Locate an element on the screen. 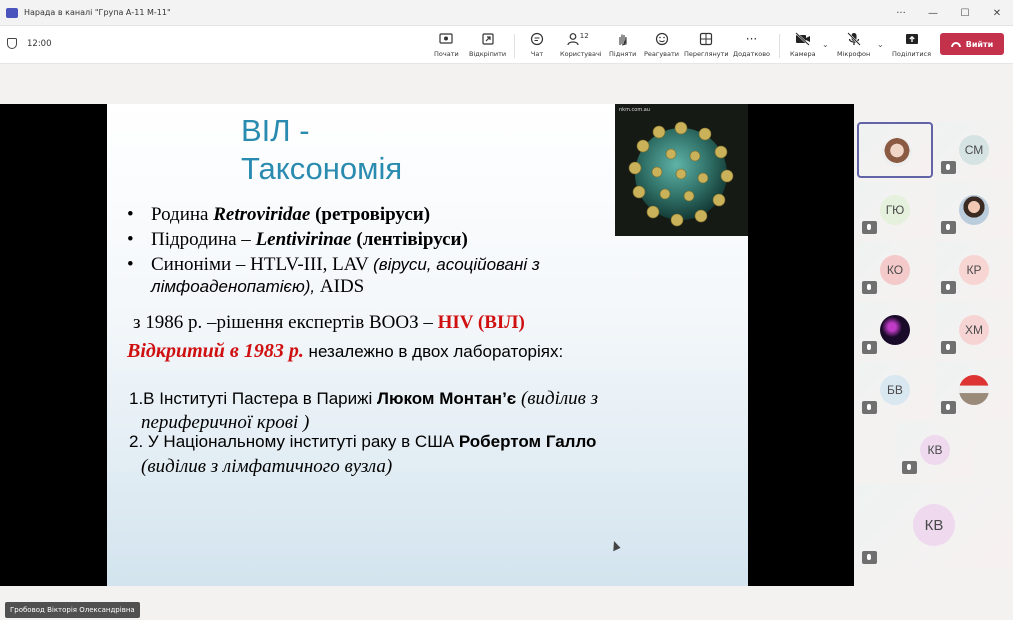  camera-options-chevron-down-icon: ⌄ is located at coordinates (825, 44).